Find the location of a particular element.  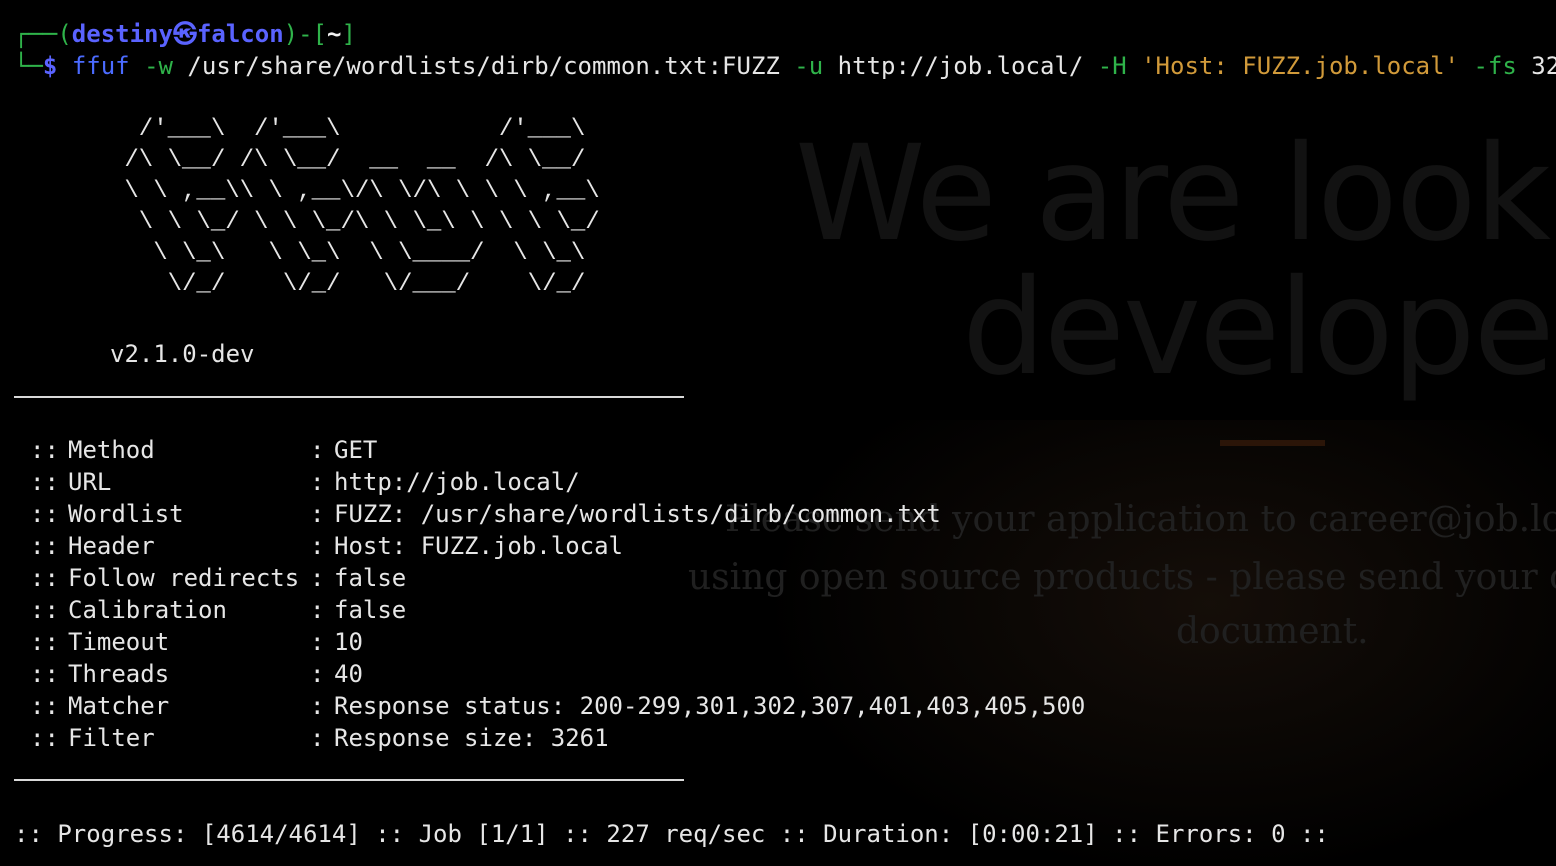

command-size-arg: 3261 is located at coordinates (1543, 66).